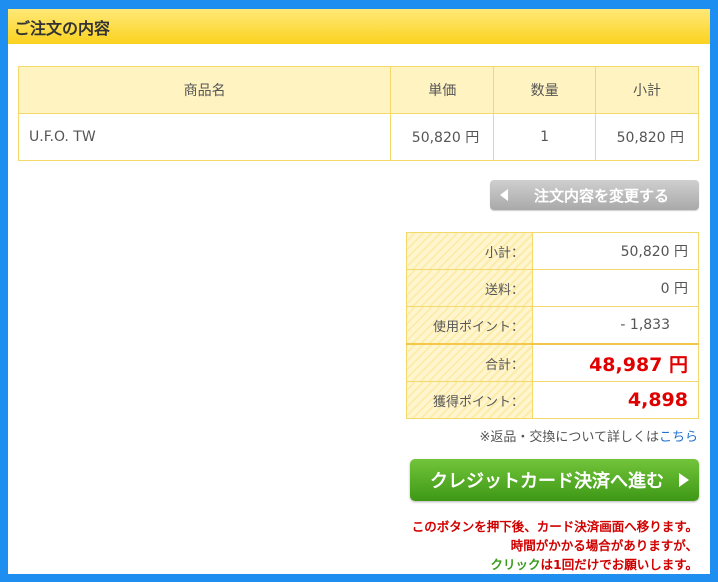  Describe the element at coordinates (545, 90) in the screenshot. I see `column-header-quantity: 数量` at that location.